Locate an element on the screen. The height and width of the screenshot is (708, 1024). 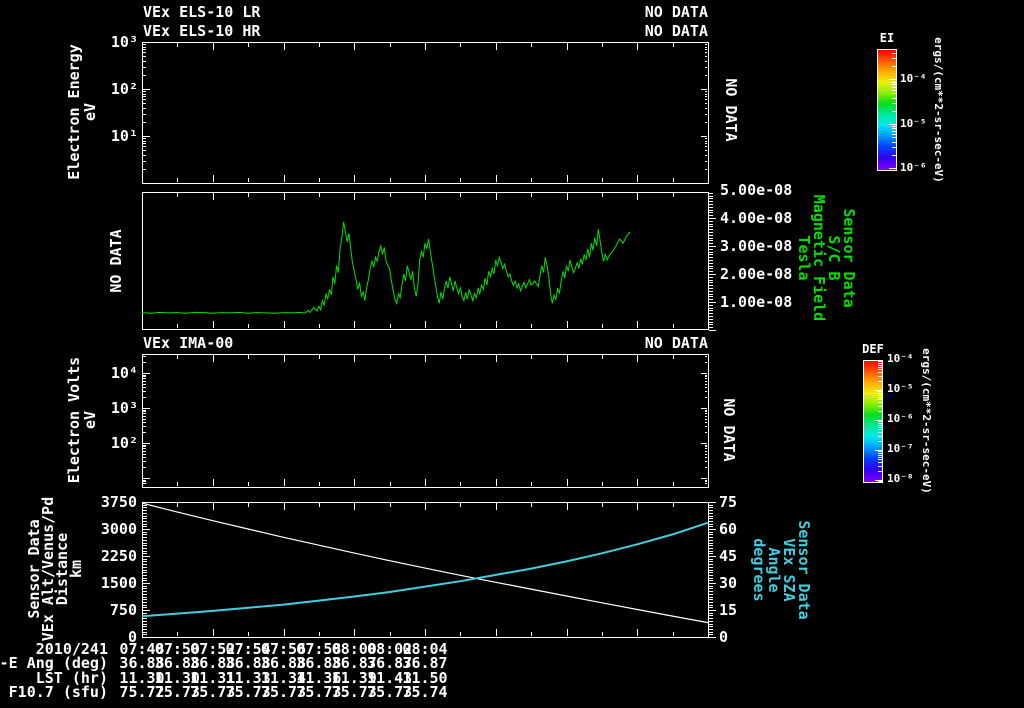
panel1-ytick-label: 10² is located at coordinates (124, 89).